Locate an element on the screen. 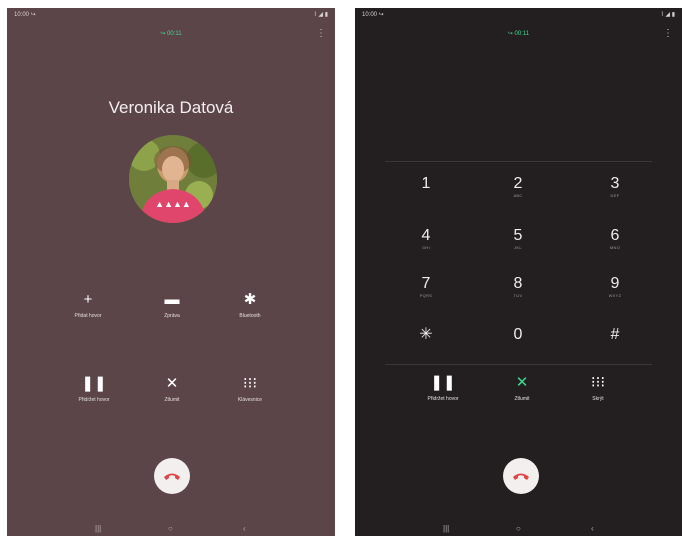  key-digit: 5 is located at coordinates (518, 235).